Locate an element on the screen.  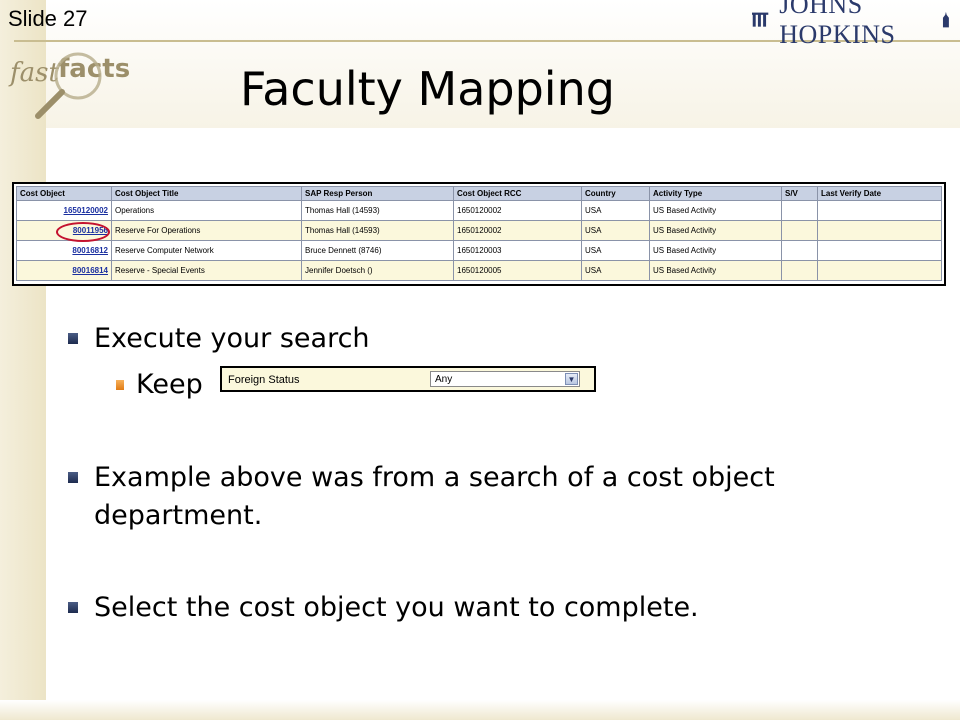
cost-object-link: 80016812 is located at coordinates (64, 250).